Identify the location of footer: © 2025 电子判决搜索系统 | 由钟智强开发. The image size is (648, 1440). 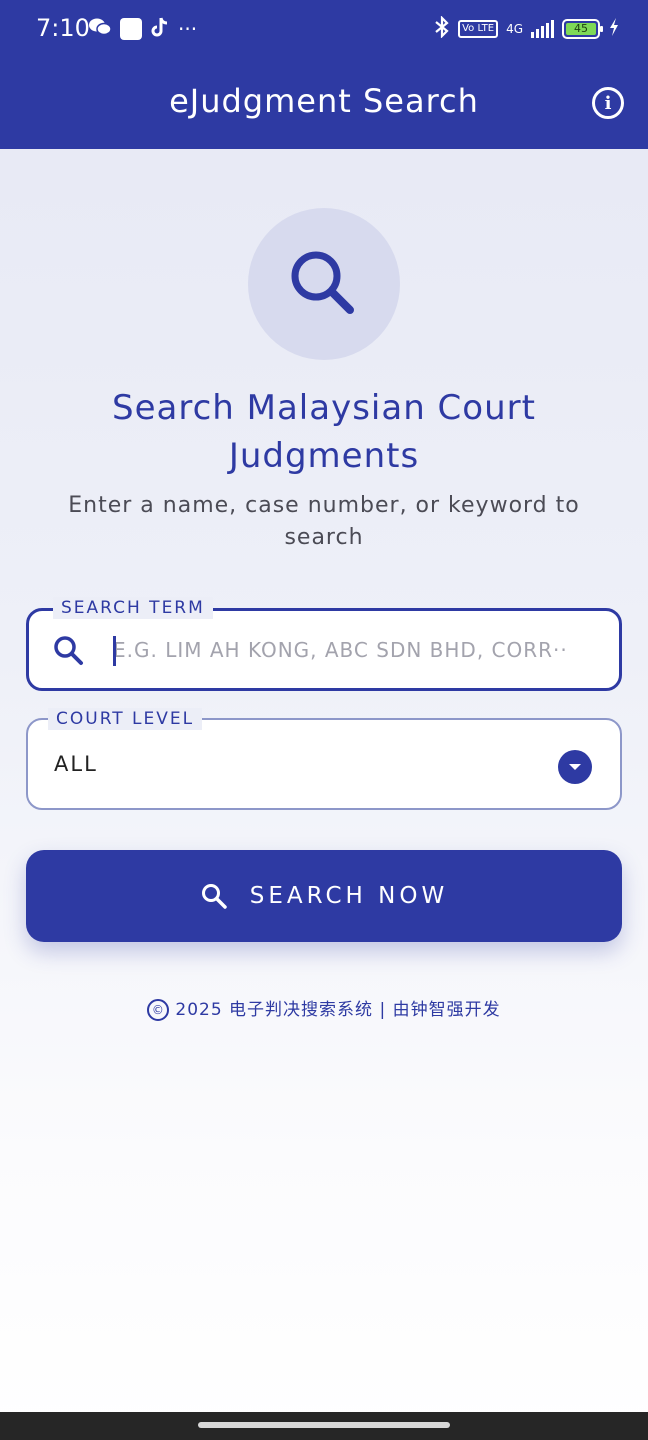
(324, 1008).